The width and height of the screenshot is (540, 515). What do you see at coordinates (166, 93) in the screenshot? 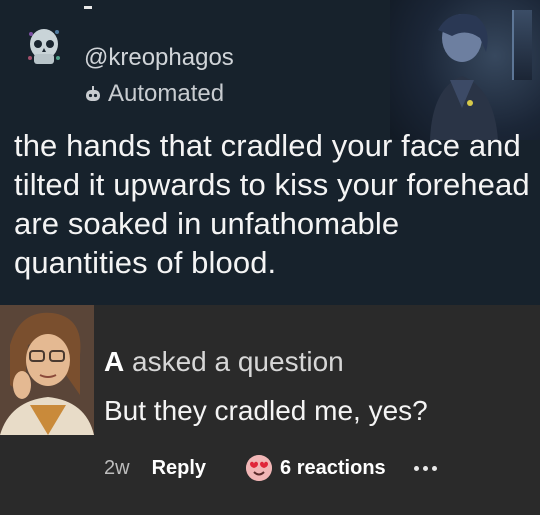
I see `automated-badge-label: Automated` at bounding box center [166, 93].